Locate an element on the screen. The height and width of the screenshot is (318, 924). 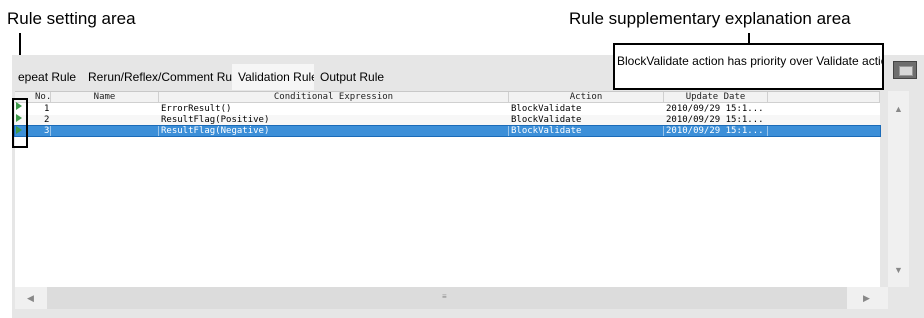
scroll-right-icon: ▶ is located at coordinates (866, 298).